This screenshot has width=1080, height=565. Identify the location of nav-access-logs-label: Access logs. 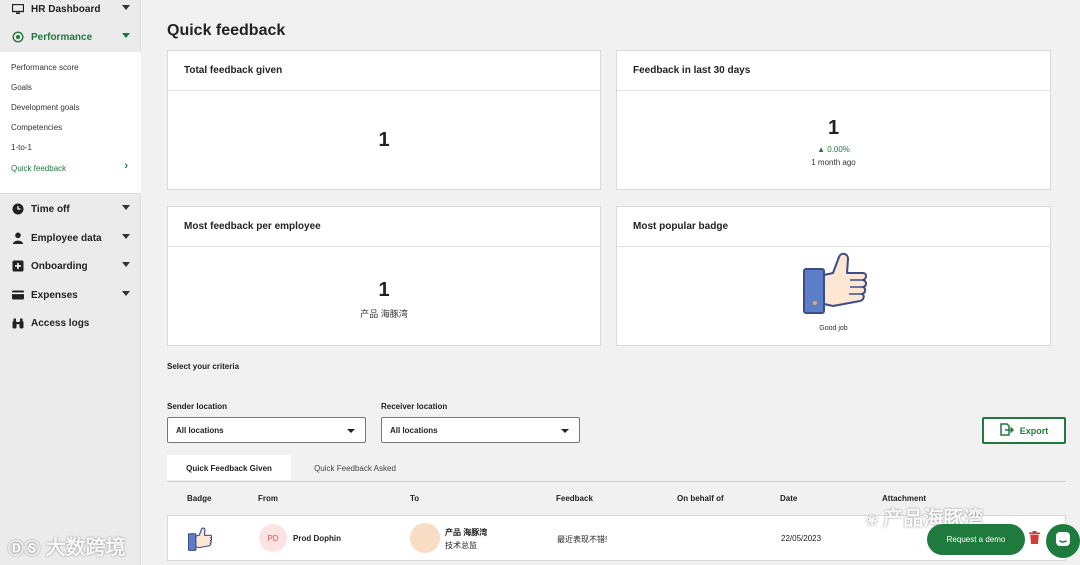
(60, 323).